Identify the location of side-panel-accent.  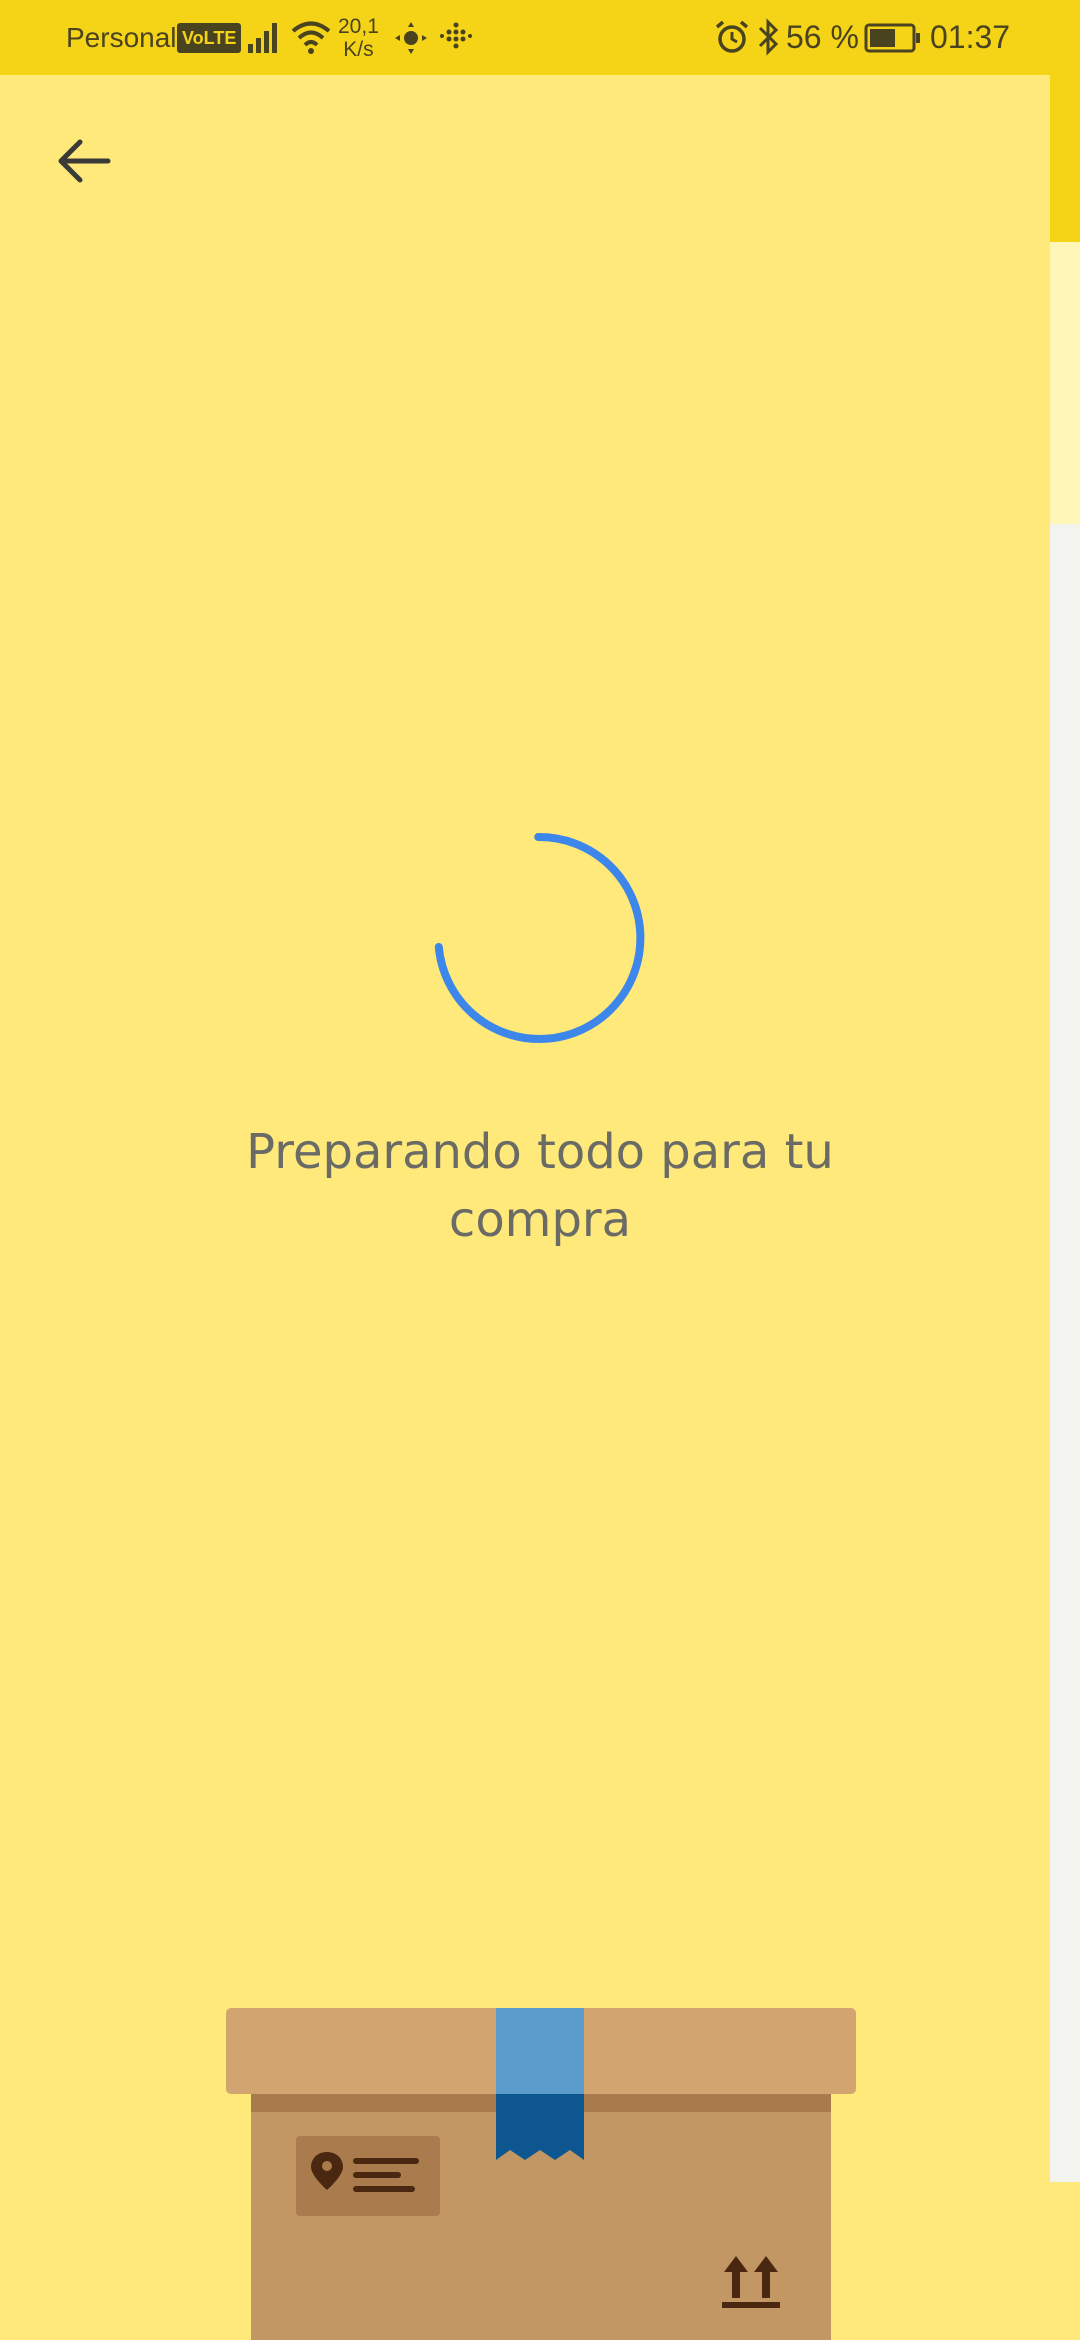
(1065, 158).